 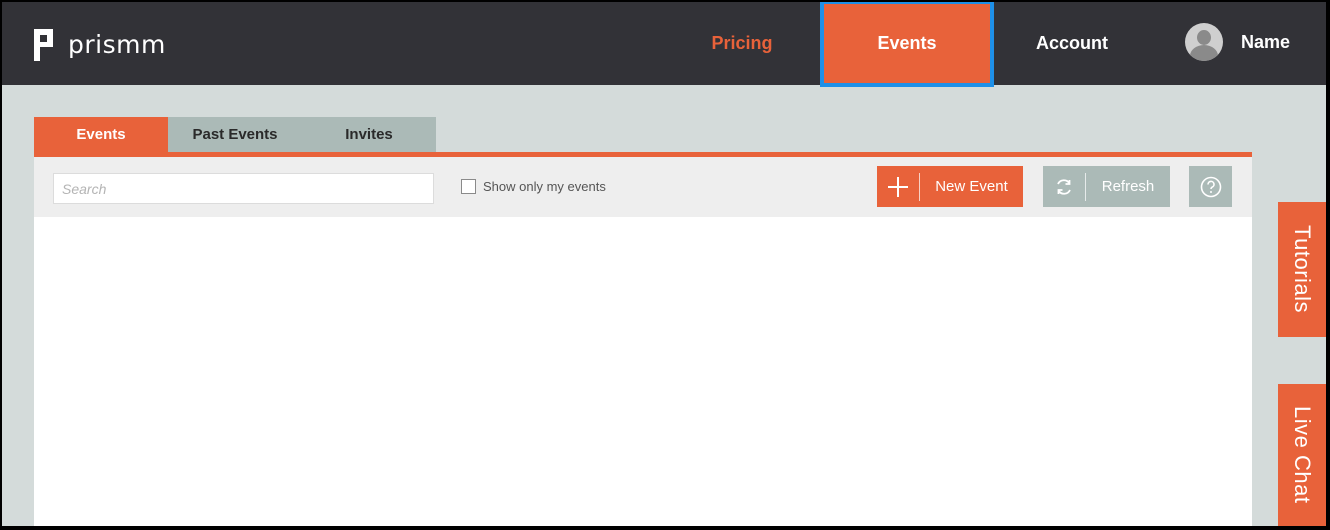 I want to click on nav-events: Events, so click(x=907, y=44).